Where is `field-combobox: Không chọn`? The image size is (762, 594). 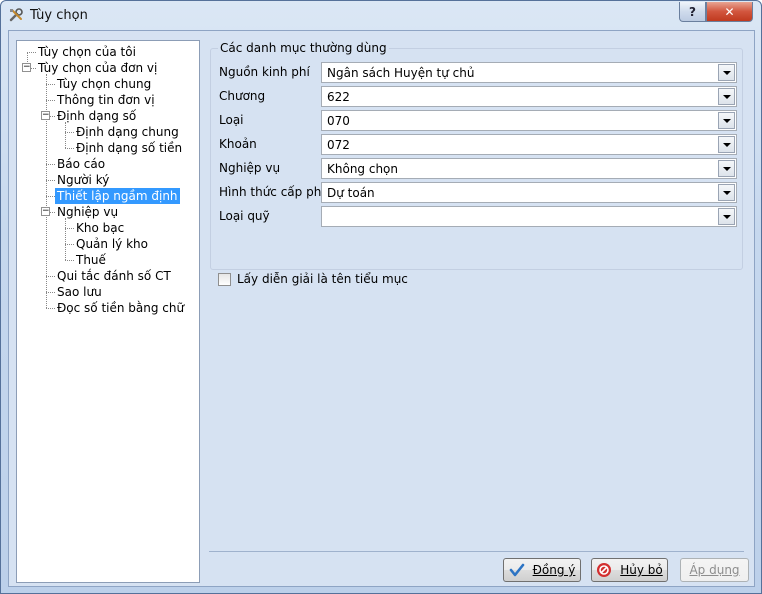
field-combobox: Không chọn is located at coordinates (529, 168).